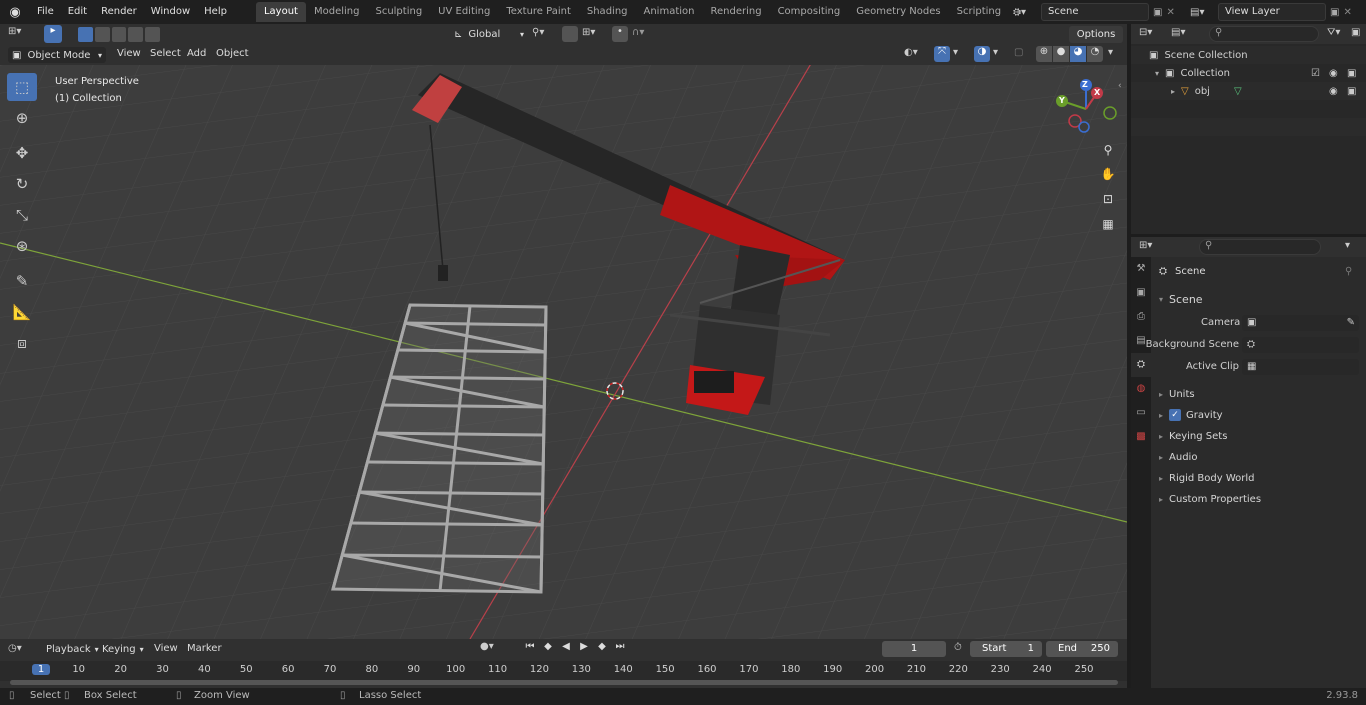  What do you see at coordinates (165, 53) in the screenshot?
I see `select-menu: Select` at bounding box center [165, 53].